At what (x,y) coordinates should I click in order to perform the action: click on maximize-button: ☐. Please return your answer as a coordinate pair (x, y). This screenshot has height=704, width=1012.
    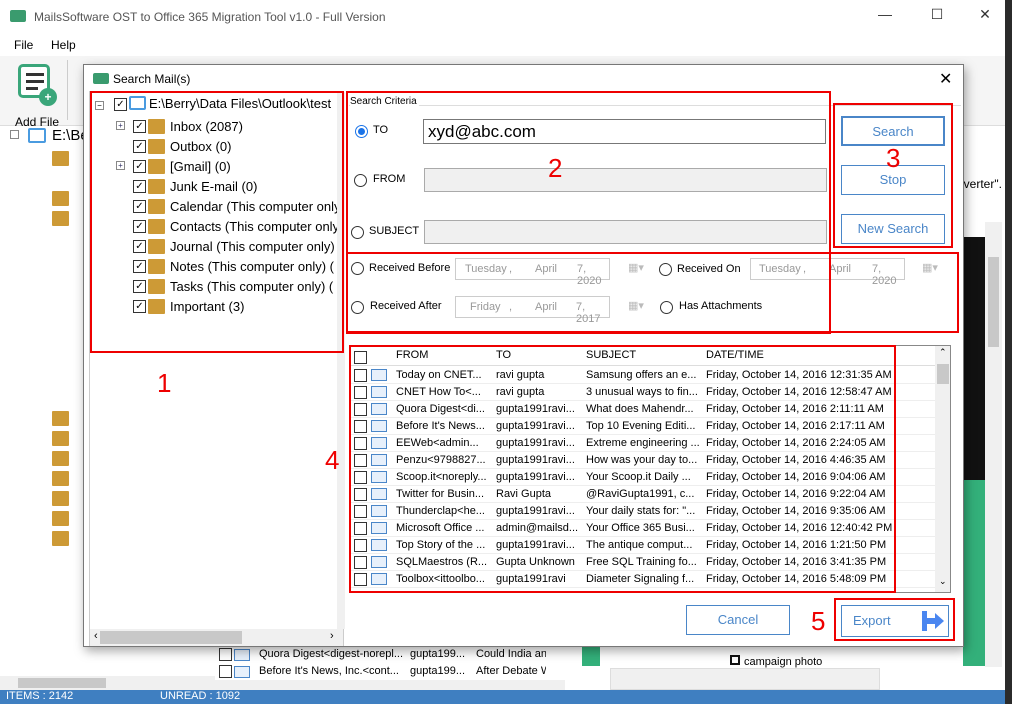
    Looking at the image, I should click on (937, 14).